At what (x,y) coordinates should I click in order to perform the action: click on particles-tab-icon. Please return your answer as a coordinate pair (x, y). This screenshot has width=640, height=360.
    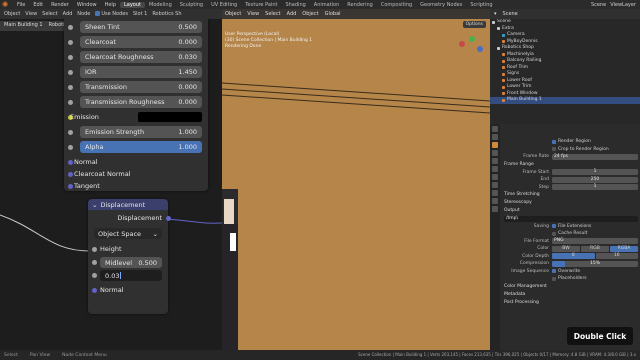
    Looking at the image, I should click on (495, 193).